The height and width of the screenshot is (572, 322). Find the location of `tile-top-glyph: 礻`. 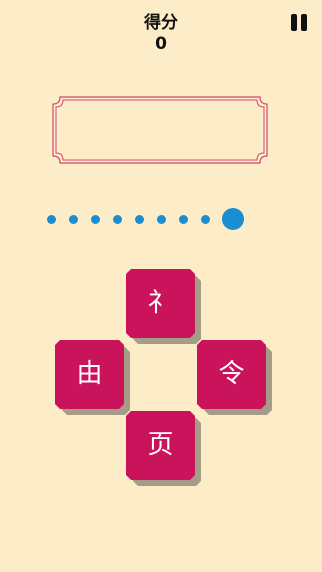

tile-top-glyph: 礻 is located at coordinates (160, 303).